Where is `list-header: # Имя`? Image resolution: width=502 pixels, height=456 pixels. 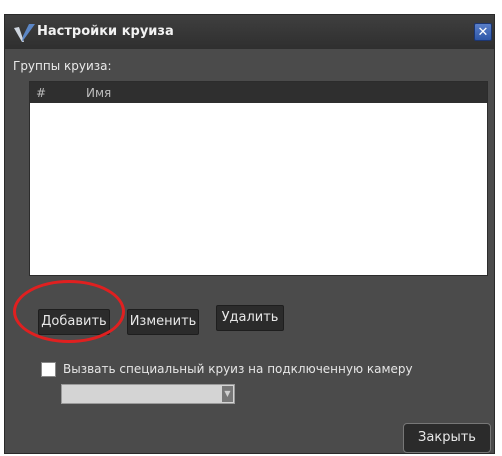
list-header: # Имя is located at coordinates (258, 92).